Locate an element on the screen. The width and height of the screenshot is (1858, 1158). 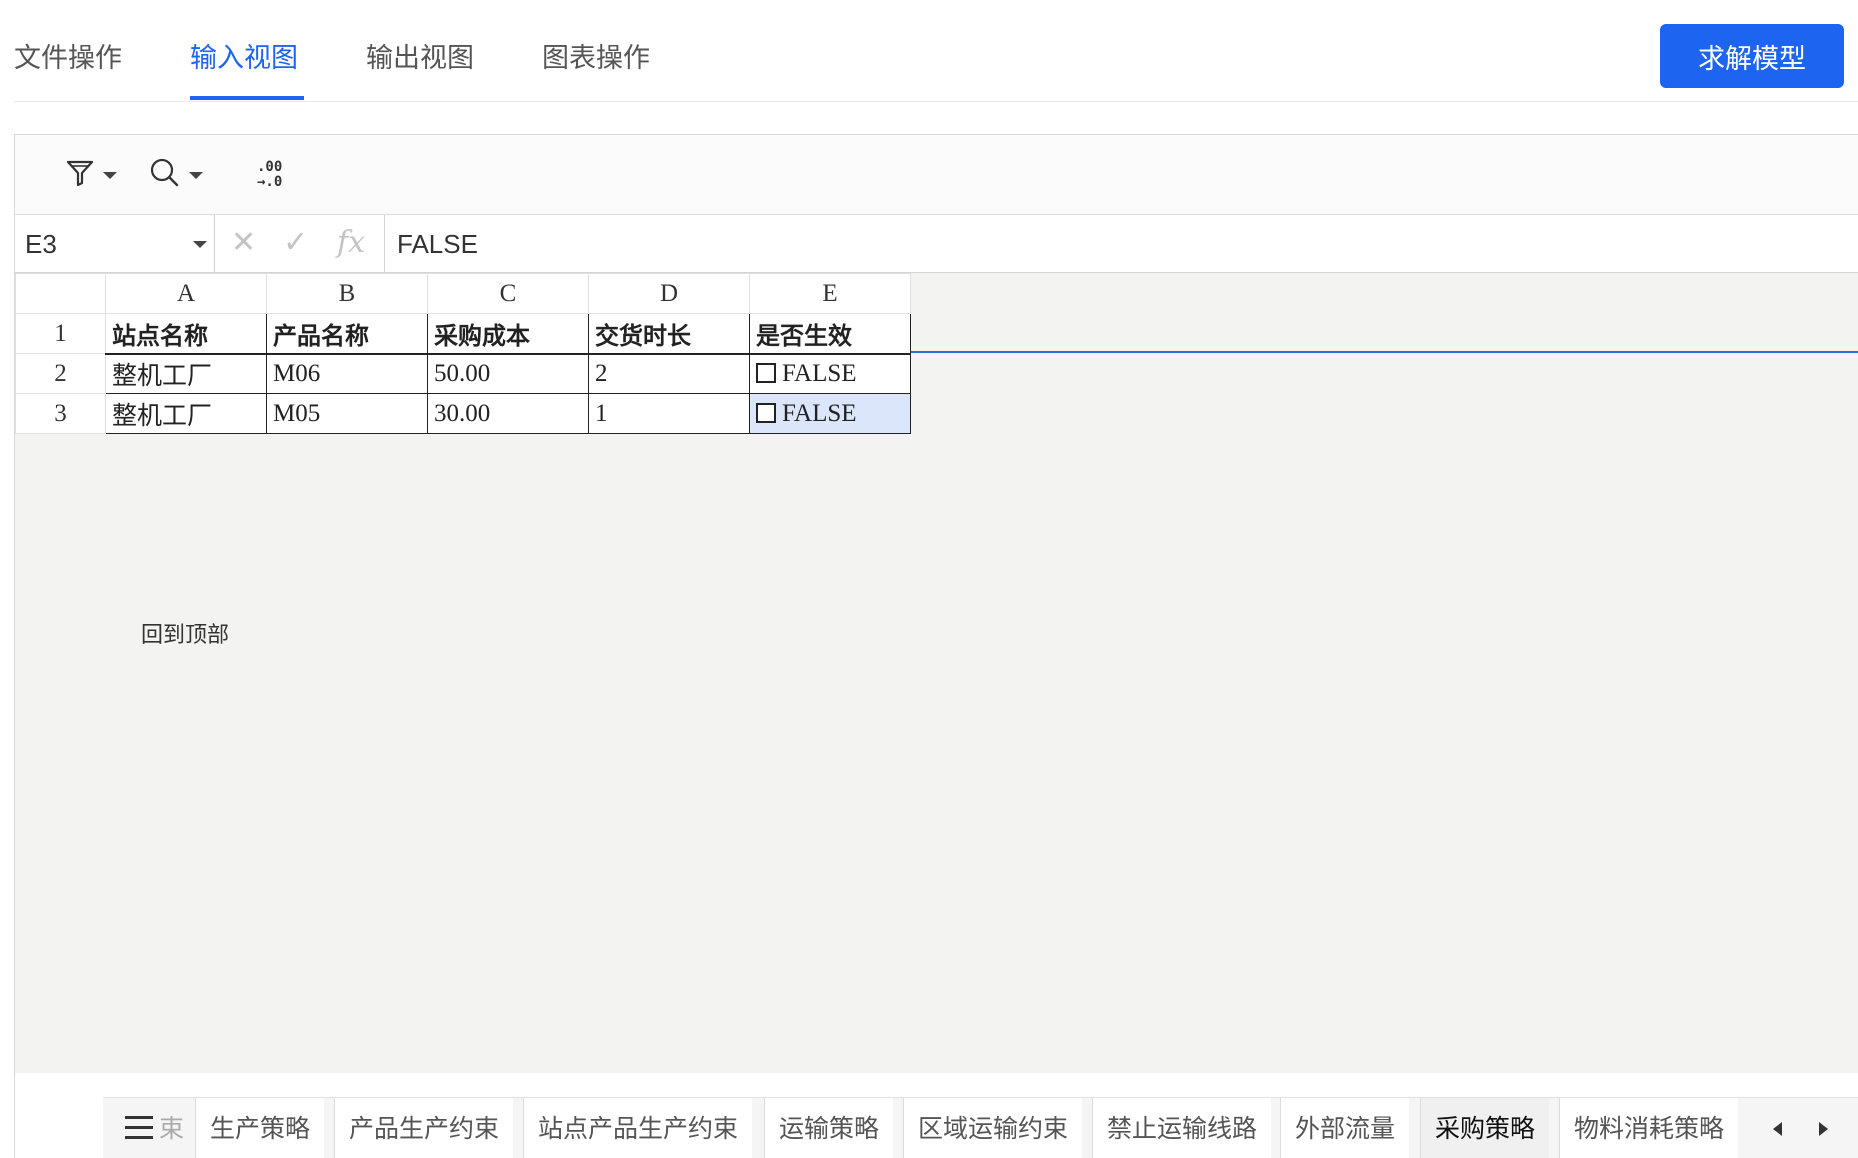
sheet-tab: 运输策略 is located at coordinates (829, 1128).